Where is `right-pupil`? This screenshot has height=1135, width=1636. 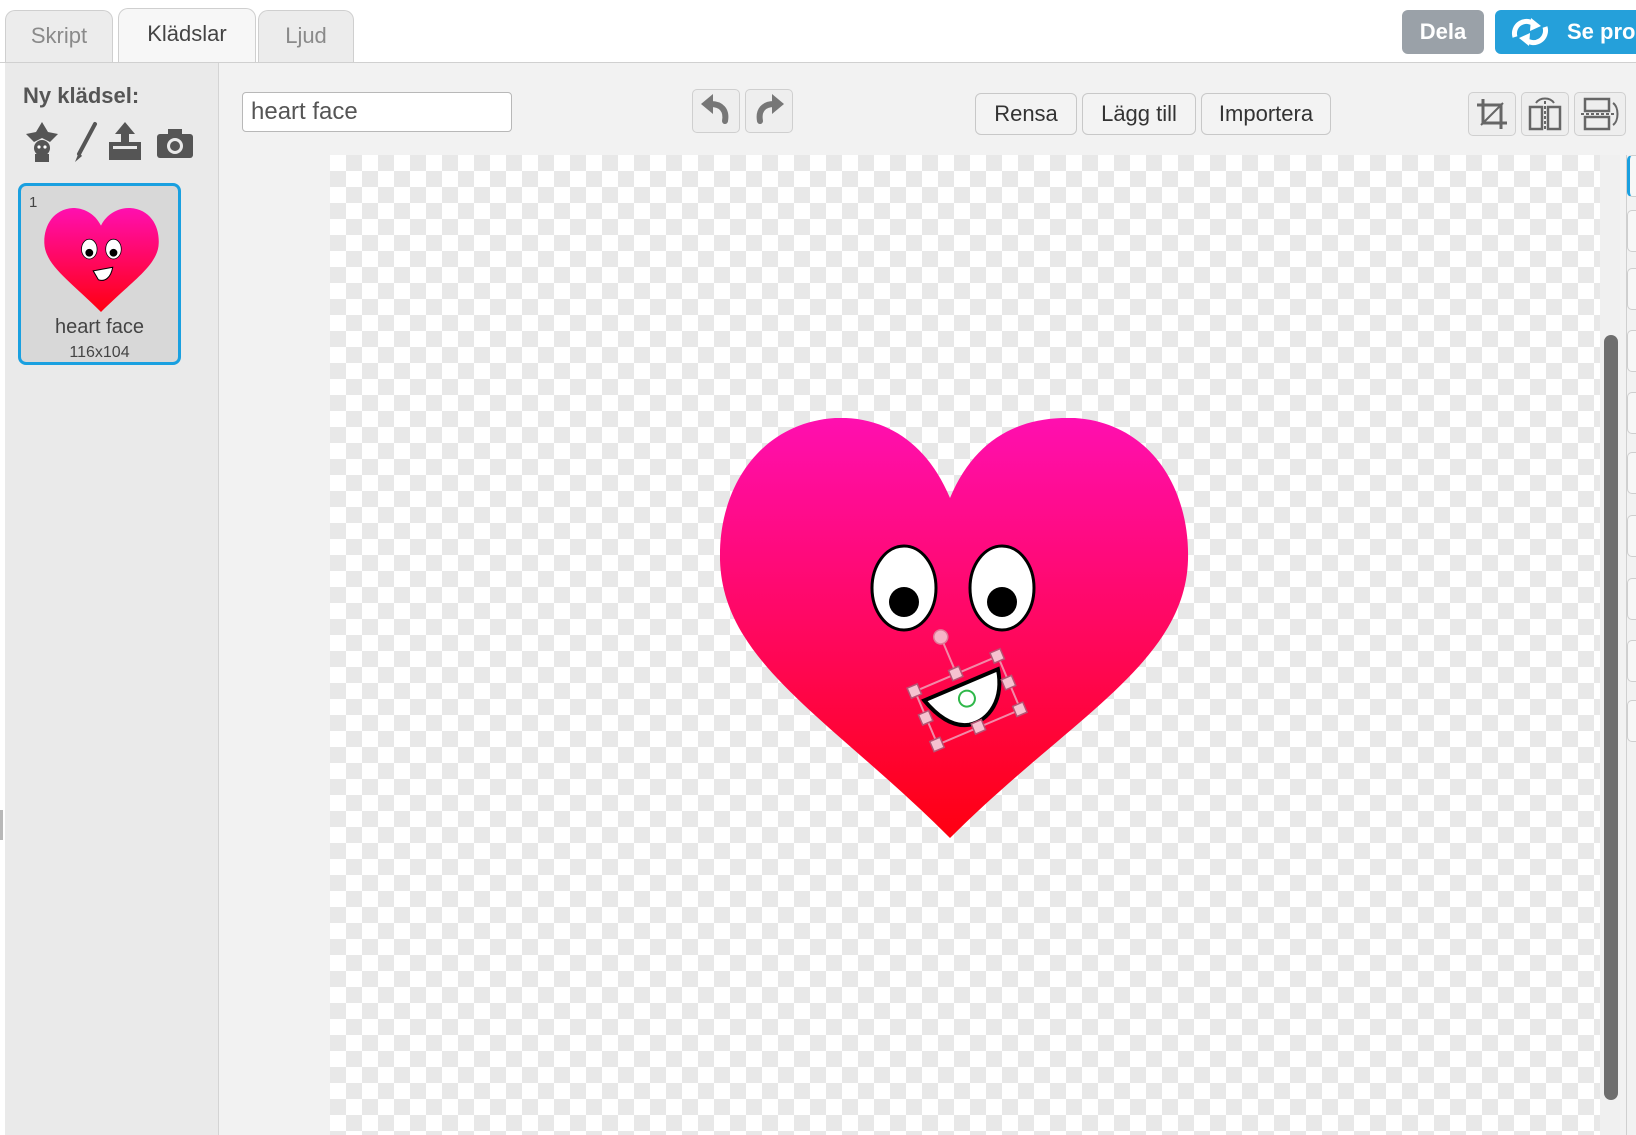 right-pupil is located at coordinates (1002, 602).